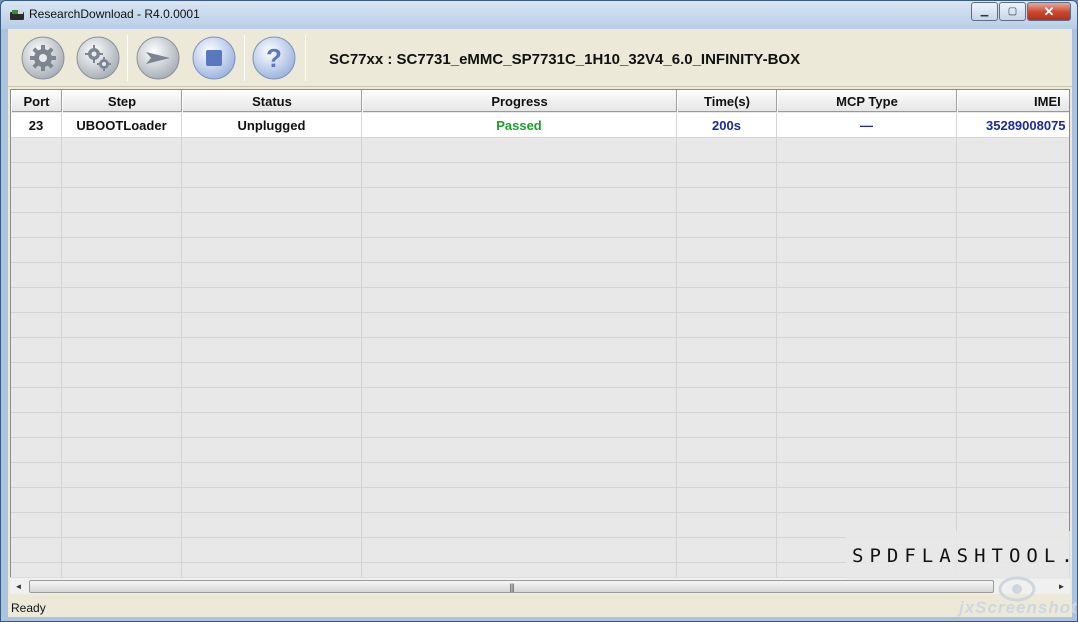 The image size is (1078, 622). I want to click on scroll-grip-icon: |||, so click(511, 586).